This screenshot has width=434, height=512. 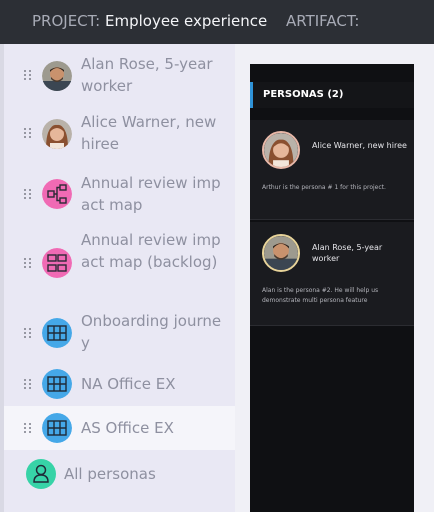 I want to click on project-name: Employee experience, so click(x=186, y=21).